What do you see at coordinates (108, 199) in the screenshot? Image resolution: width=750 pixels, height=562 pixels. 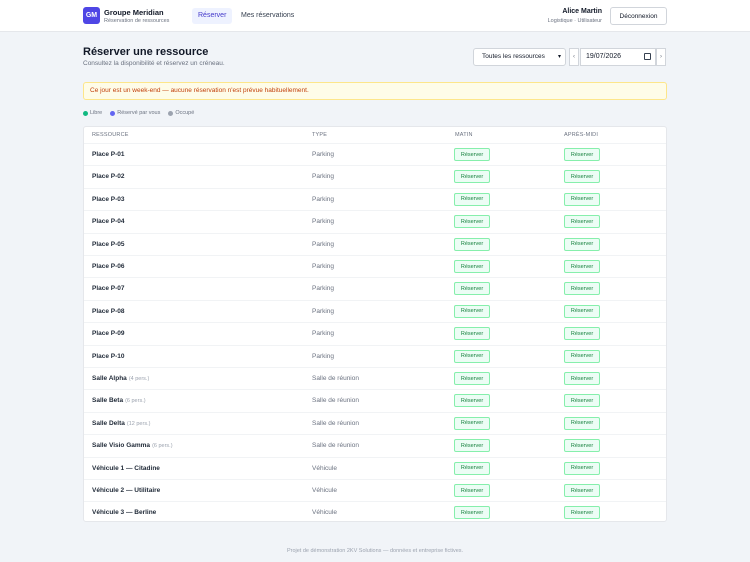 I see `resource-name: Place P-03` at bounding box center [108, 199].